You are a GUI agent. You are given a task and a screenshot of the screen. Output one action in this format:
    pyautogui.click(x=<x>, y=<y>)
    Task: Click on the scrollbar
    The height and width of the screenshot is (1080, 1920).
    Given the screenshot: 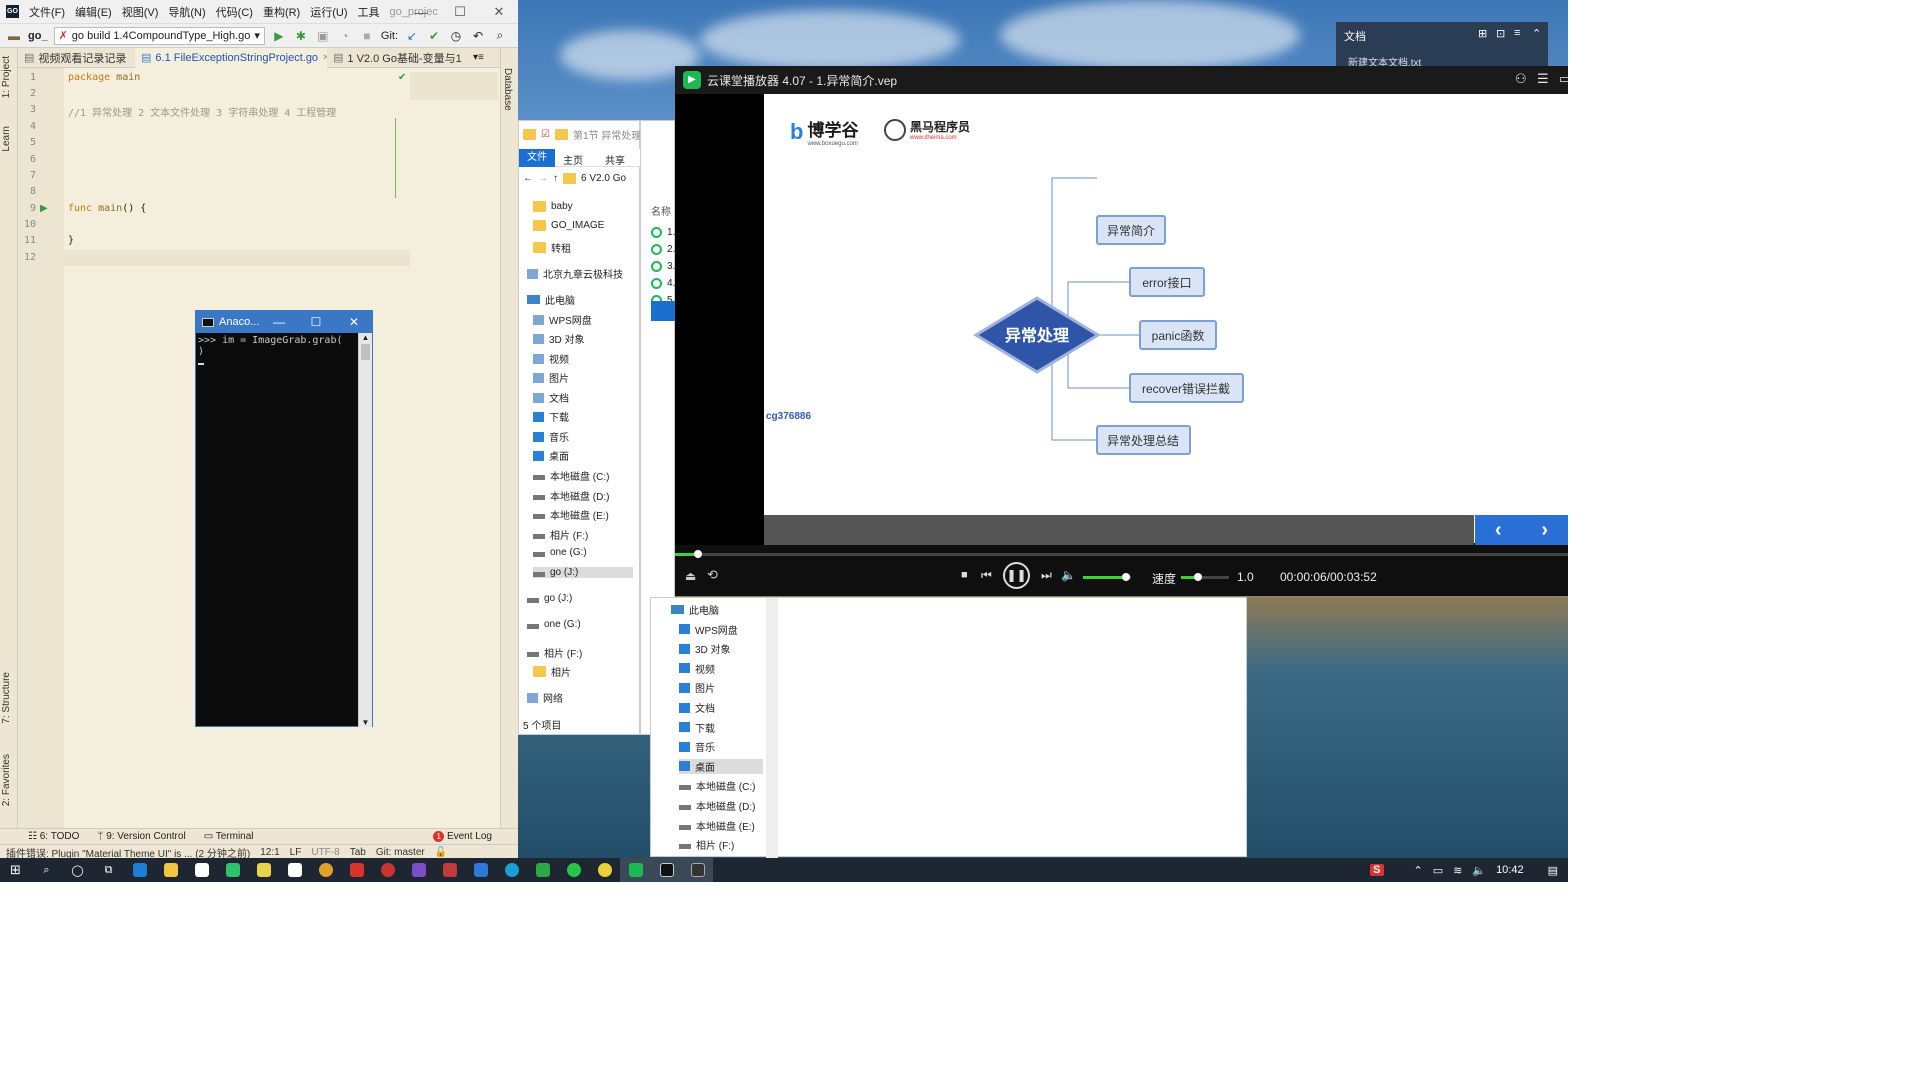 What is the action you would take?
    pyautogui.click(x=772, y=728)
    